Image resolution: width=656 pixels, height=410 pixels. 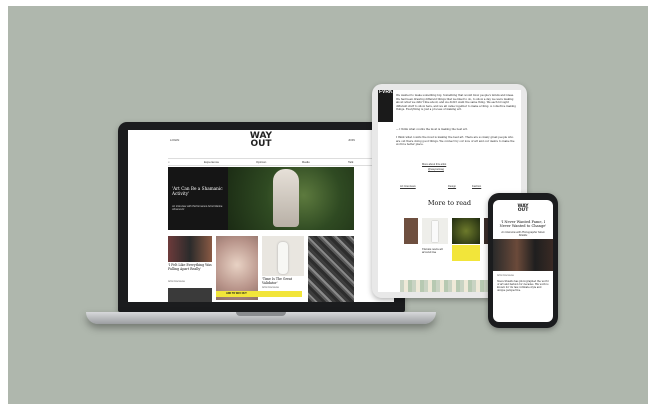 I want to click on tablet-artist-link: More about this artist, so click(x=434, y=164).